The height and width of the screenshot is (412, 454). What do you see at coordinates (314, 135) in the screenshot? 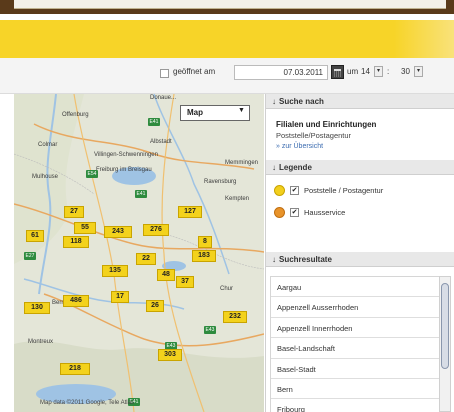
I see `search-subtitle: Poststelle/Postagentur` at bounding box center [314, 135].